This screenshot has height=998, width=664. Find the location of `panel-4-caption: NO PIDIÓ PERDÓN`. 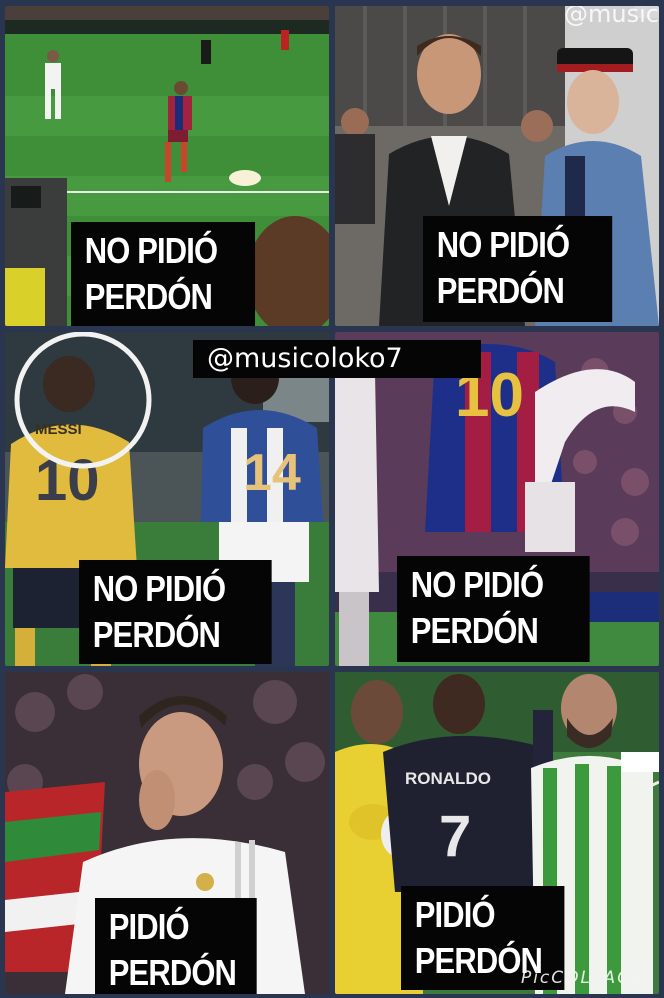

panel-4-caption: NO PIDIÓ PERDÓN is located at coordinates (493, 609).